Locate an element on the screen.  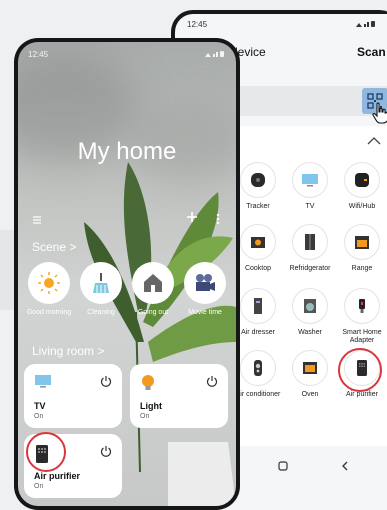
wifi-hub-icon is located at coordinates (362, 180).